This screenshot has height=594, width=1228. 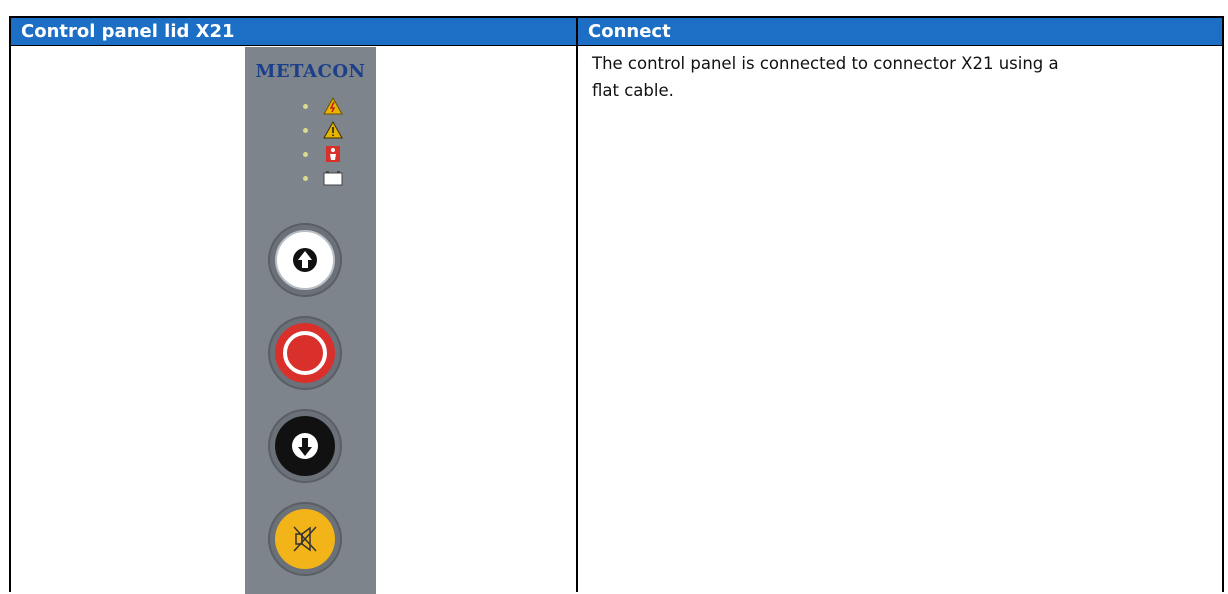 I want to click on battery-icon, so click(x=333, y=178).